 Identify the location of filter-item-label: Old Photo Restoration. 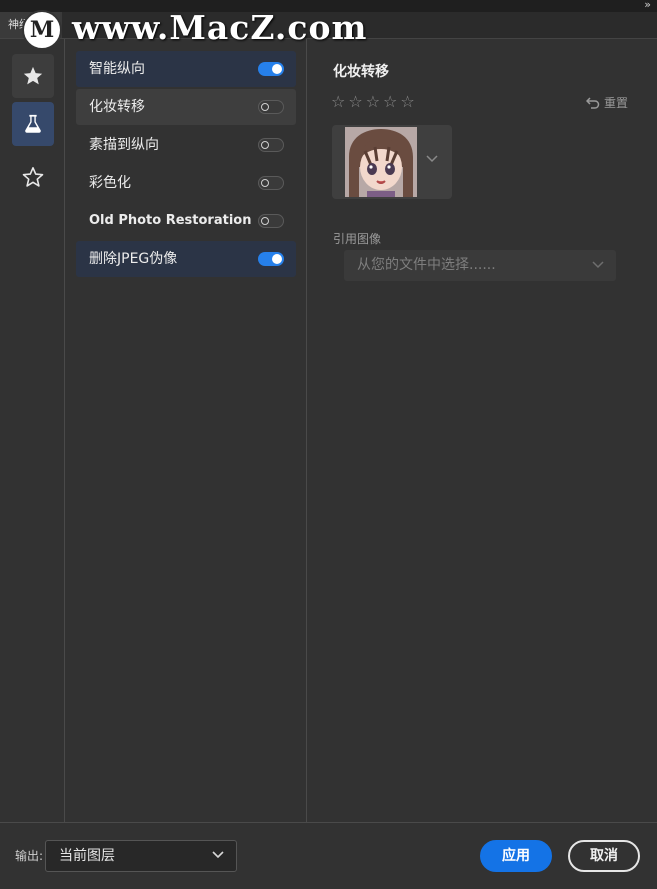
(170, 220).